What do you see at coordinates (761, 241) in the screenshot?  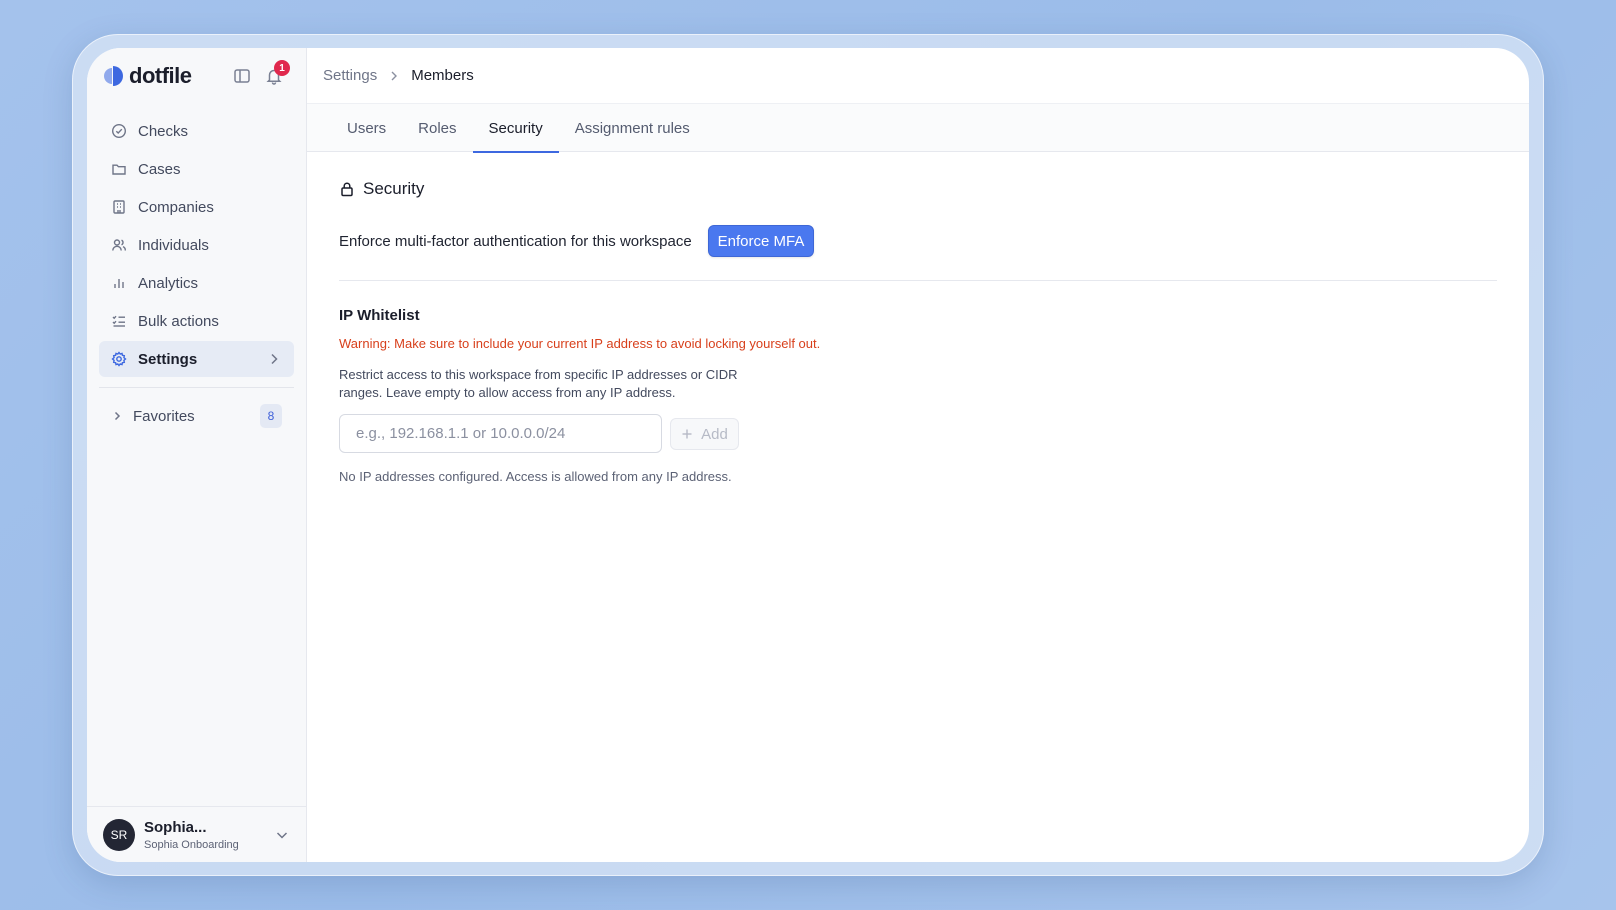 I see `enforce-mfa-button: Enforce MFA` at bounding box center [761, 241].